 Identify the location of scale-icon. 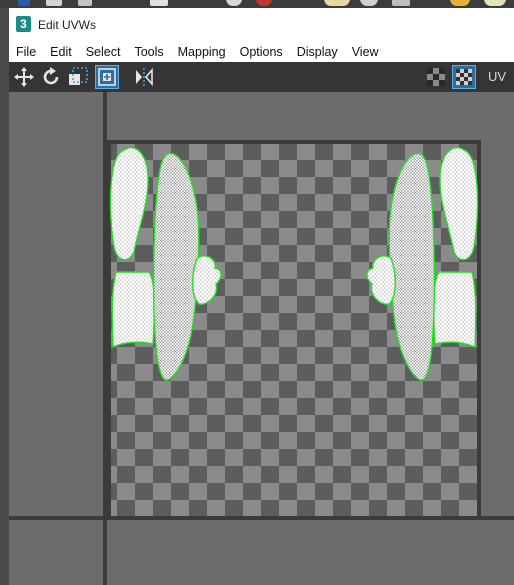
(107, 77).